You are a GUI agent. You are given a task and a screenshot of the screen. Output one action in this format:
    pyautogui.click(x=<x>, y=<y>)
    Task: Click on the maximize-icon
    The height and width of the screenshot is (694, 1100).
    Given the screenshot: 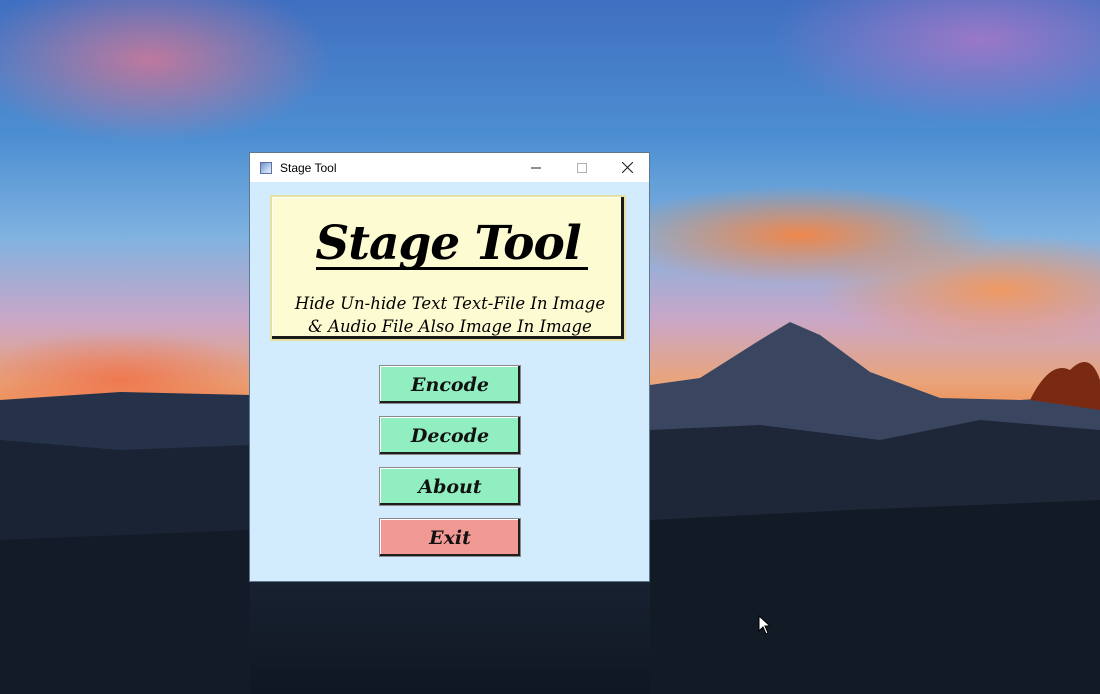 What is the action you would take?
    pyautogui.click(x=582, y=167)
    